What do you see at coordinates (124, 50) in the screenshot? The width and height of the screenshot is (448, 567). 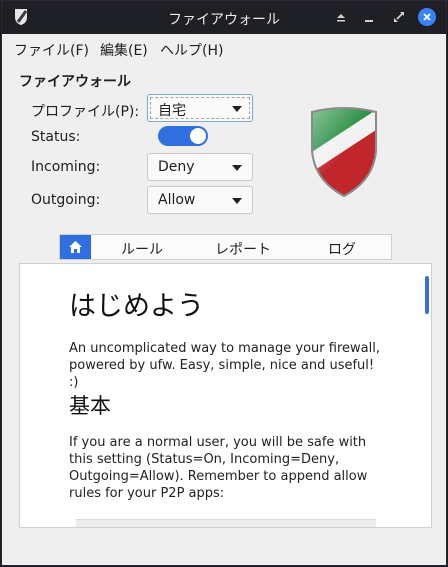 I see `menu-edit: 編集(E)` at bounding box center [124, 50].